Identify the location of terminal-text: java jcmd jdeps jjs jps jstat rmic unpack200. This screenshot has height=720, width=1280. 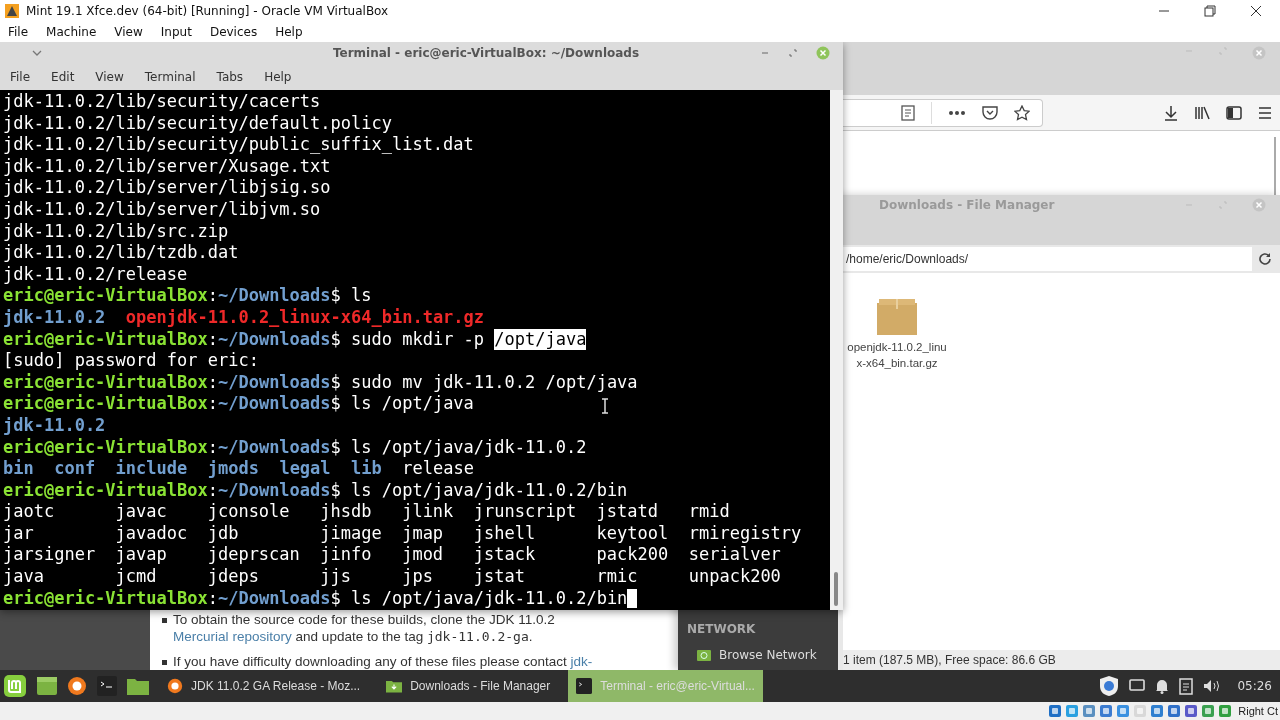
(392, 577).